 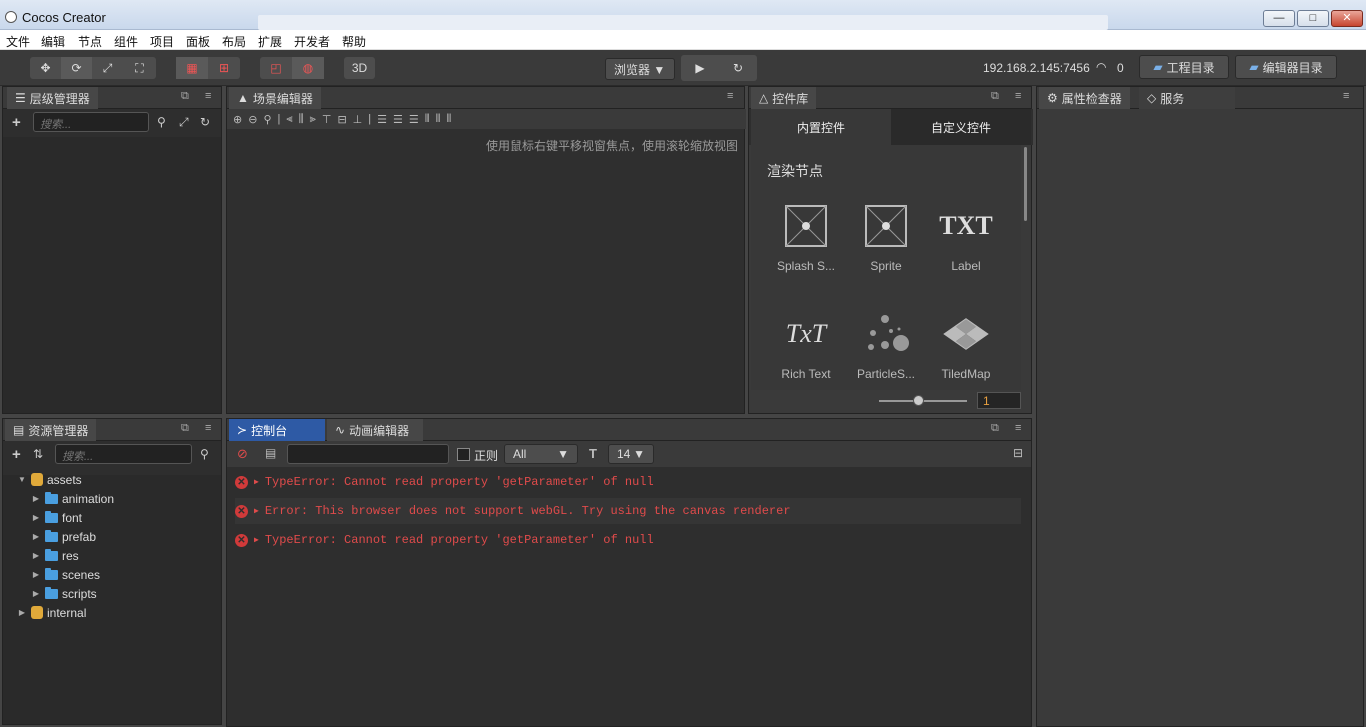 I want to click on align-right-icon: ⫸, so click(x=313, y=119).